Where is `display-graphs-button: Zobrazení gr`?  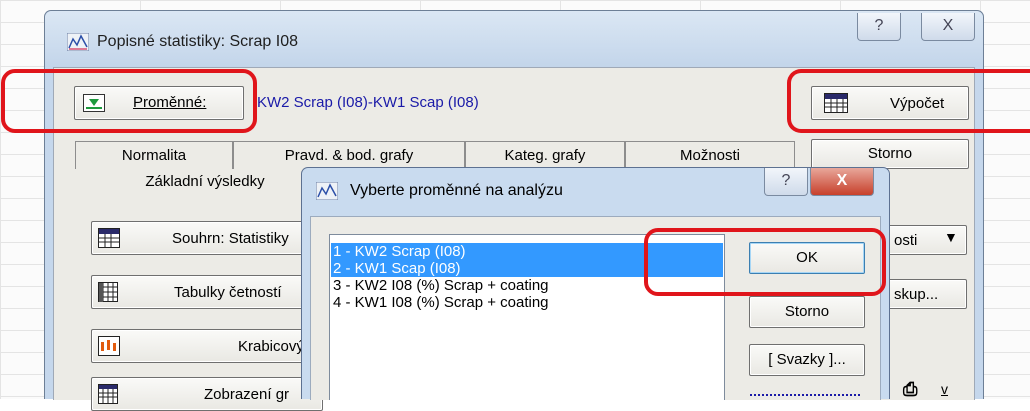 display-graphs-button: Zobrazení gr is located at coordinates (207, 394).